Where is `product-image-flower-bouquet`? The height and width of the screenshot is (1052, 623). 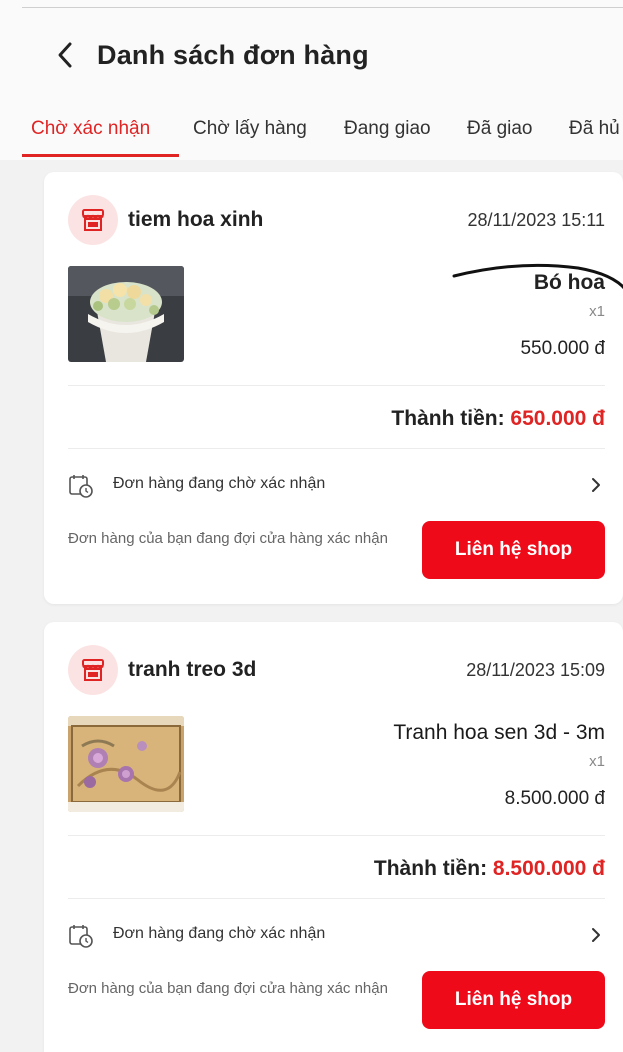 product-image-flower-bouquet is located at coordinates (126, 314).